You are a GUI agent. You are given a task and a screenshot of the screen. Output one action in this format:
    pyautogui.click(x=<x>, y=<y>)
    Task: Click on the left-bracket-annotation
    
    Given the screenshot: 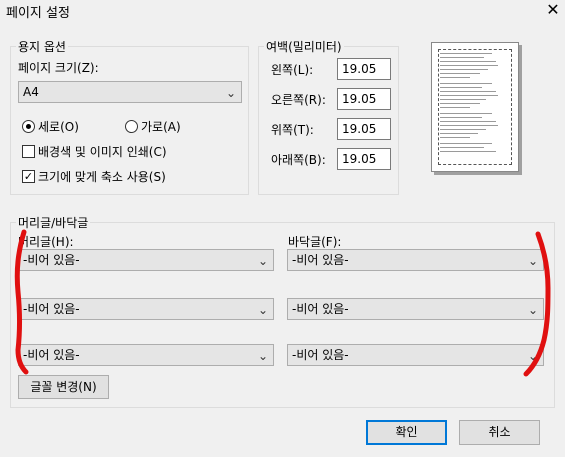 What is the action you would take?
    pyautogui.click(x=21, y=302)
    